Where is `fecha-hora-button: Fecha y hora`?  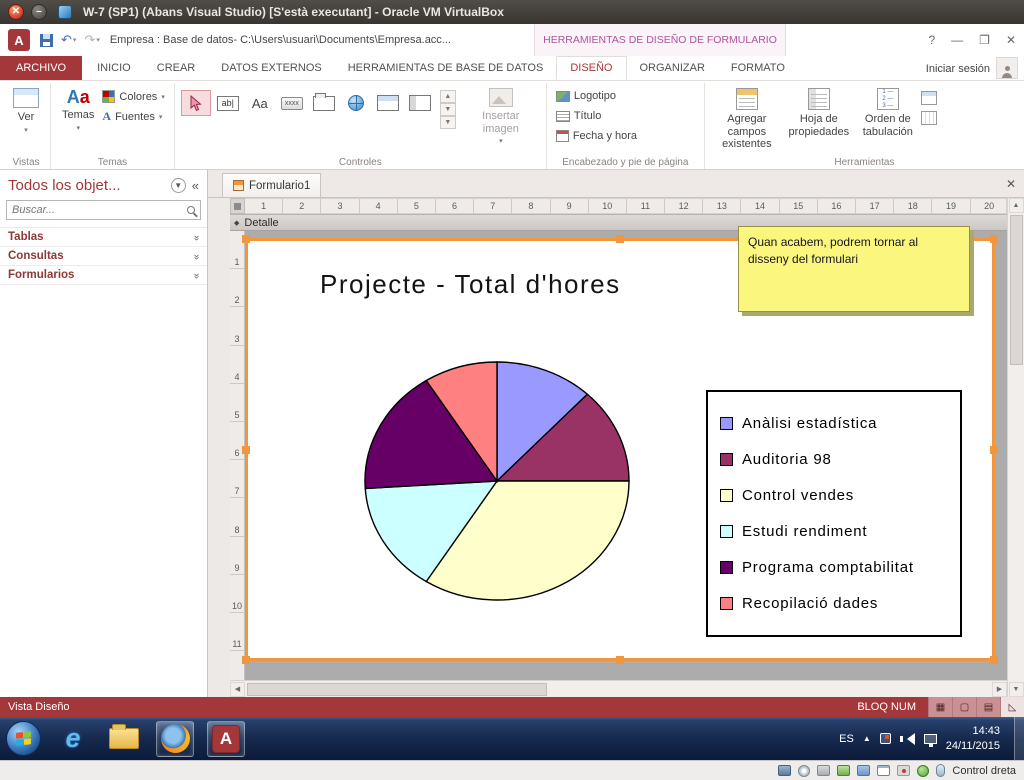
fecha-hora-button: Fecha y hora is located at coordinates (596, 136).